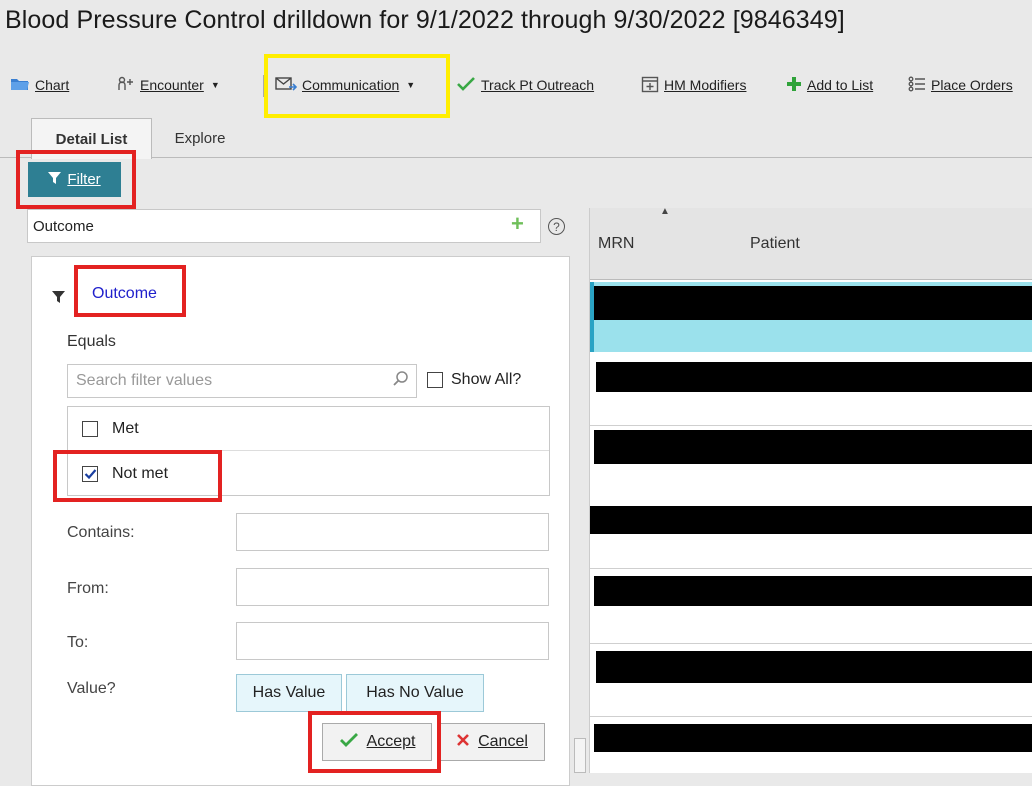 The height and width of the screenshot is (786, 1032). I want to click on from-field, so click(394, 587).